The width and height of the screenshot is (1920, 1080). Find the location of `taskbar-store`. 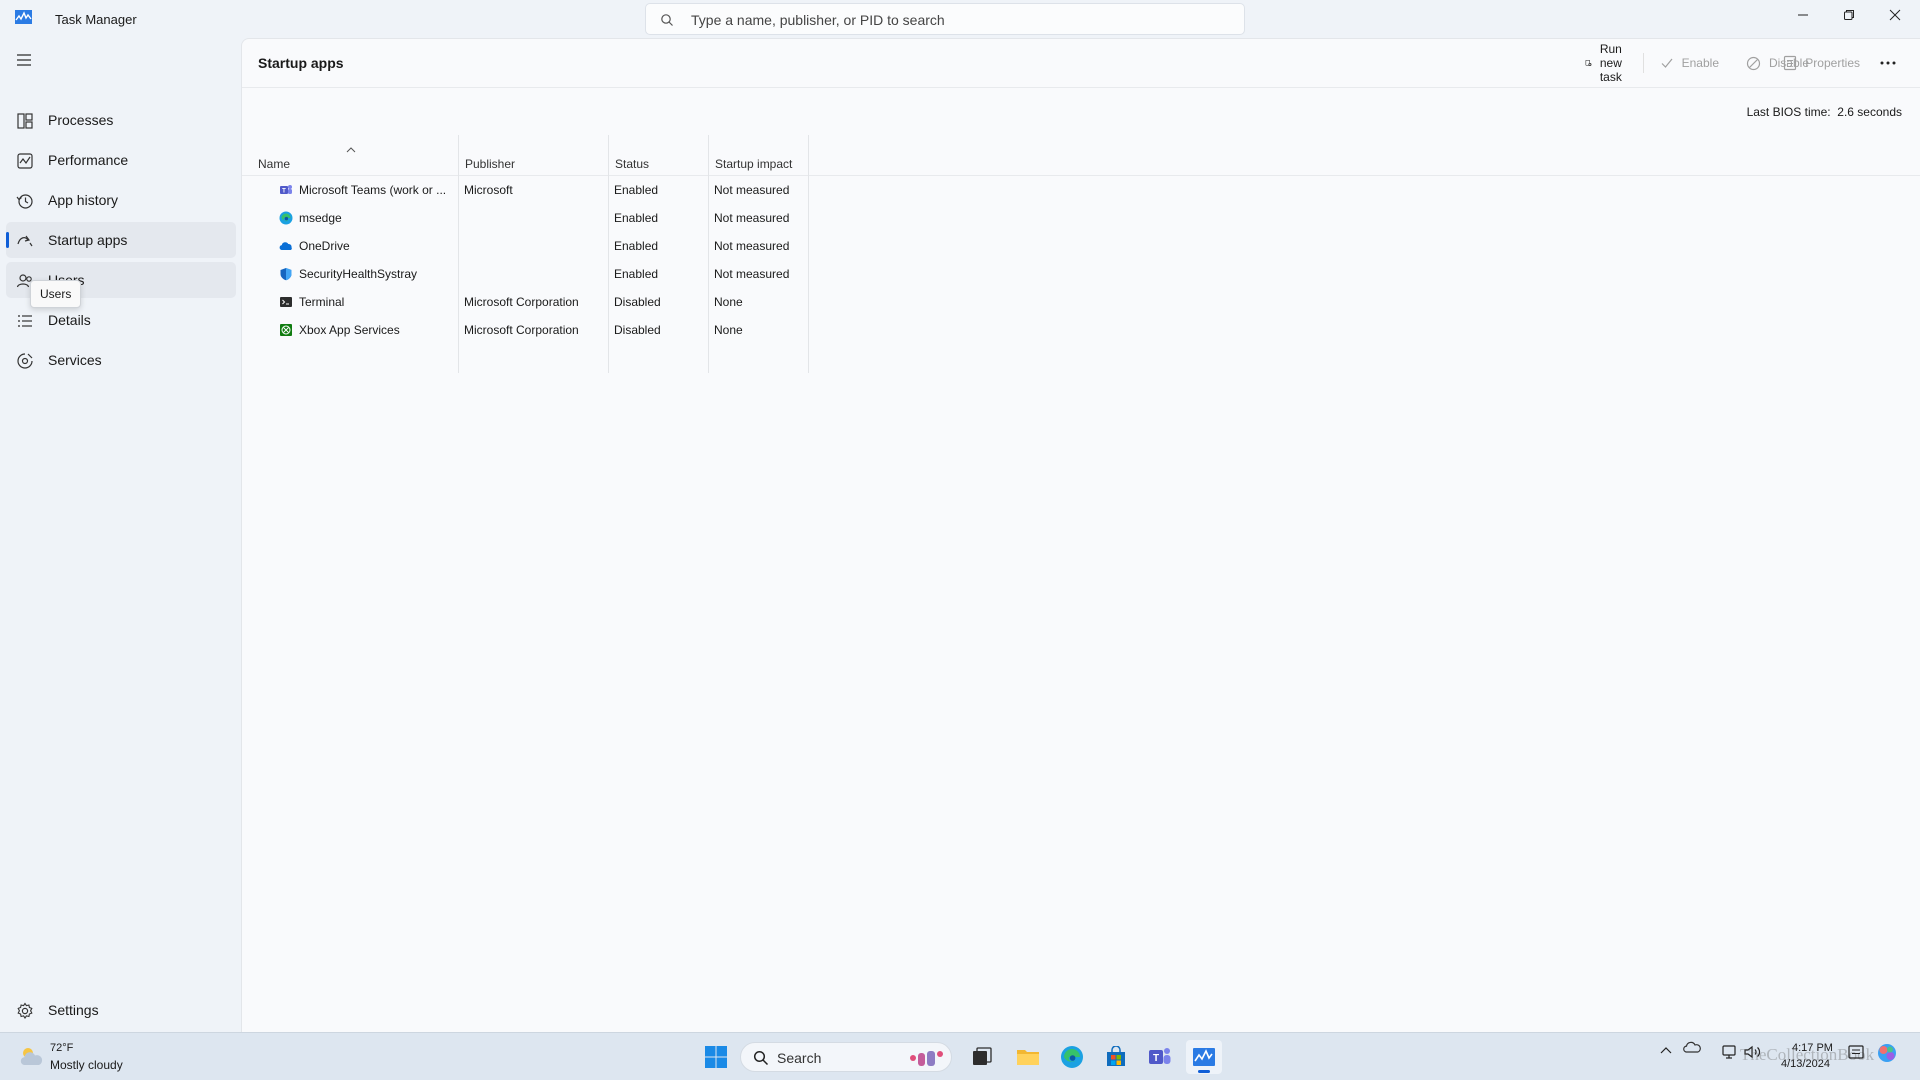

taskbar-store is located at coordinates (1116, 1057).